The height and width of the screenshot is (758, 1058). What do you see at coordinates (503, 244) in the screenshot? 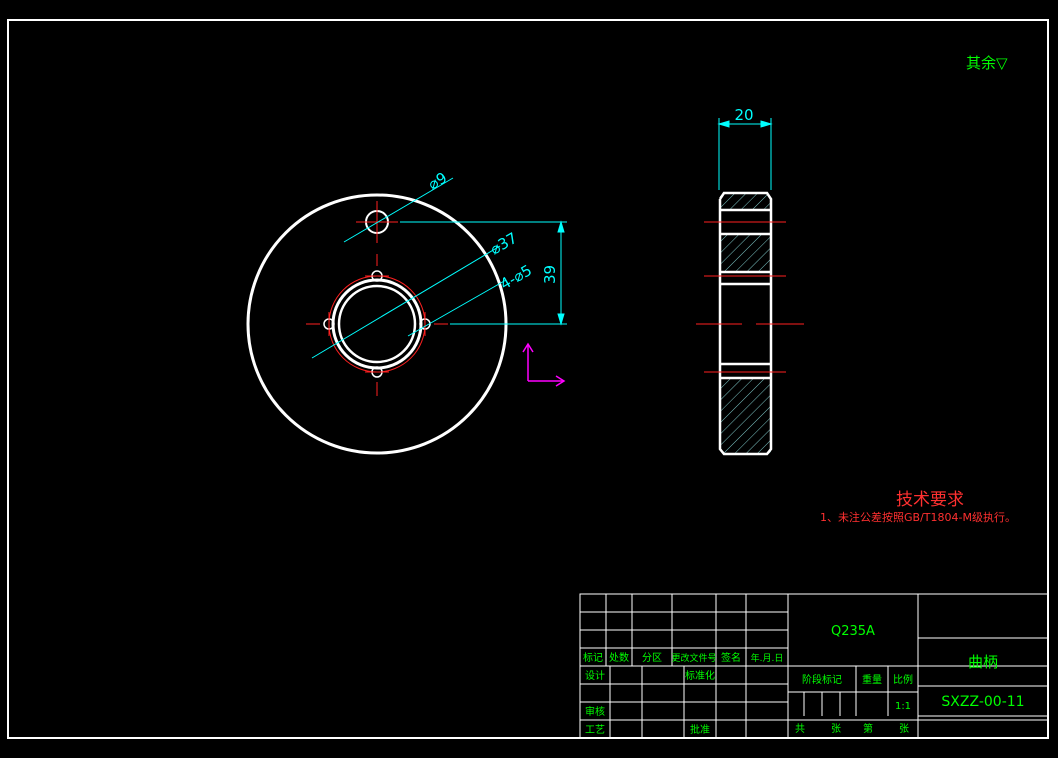
I see `dim-bore: ⌀37` at bounding box center [503, 244].